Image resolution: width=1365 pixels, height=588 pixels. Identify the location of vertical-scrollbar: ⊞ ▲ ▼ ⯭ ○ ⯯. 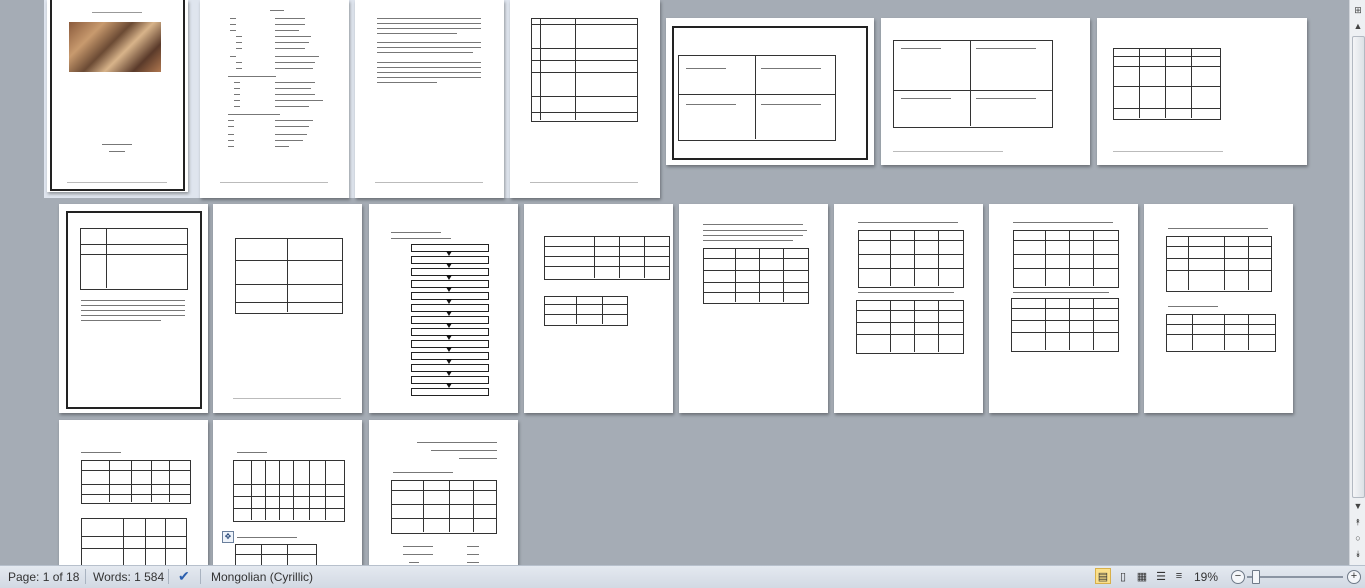
(1357, 282).